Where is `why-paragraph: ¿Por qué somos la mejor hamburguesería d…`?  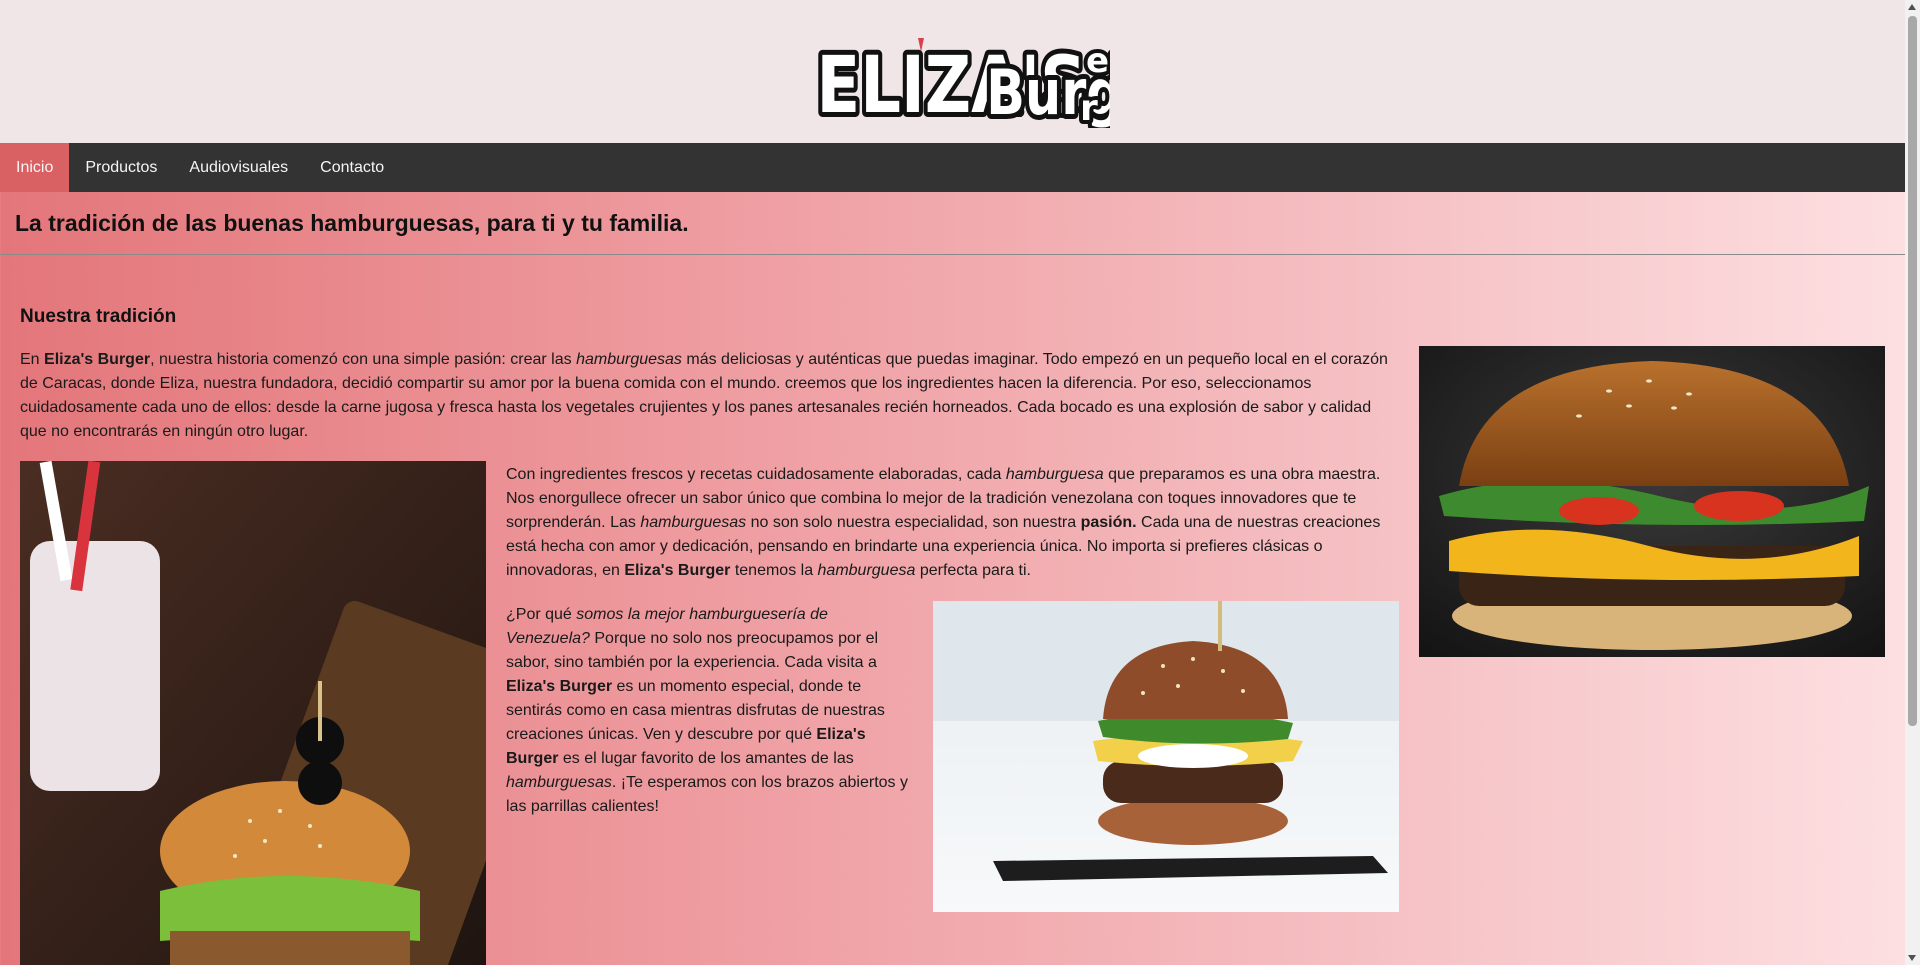
why-paragraph: ¿Por qué somos la mejor hamburguesería d… is located at coordinates (707, 710).